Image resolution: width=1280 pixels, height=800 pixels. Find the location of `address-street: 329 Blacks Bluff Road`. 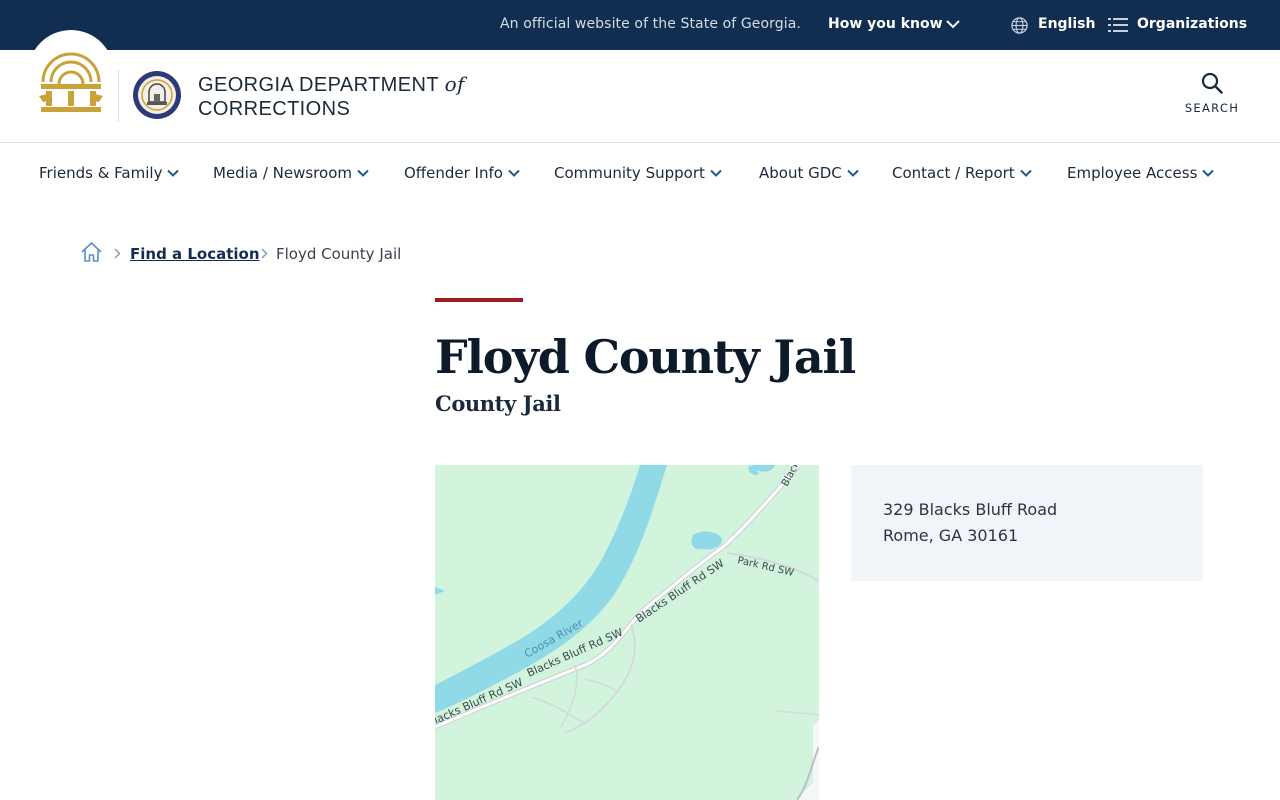

address-street: 329 Blacks Bluff Road is located at coordinates (970, 509).